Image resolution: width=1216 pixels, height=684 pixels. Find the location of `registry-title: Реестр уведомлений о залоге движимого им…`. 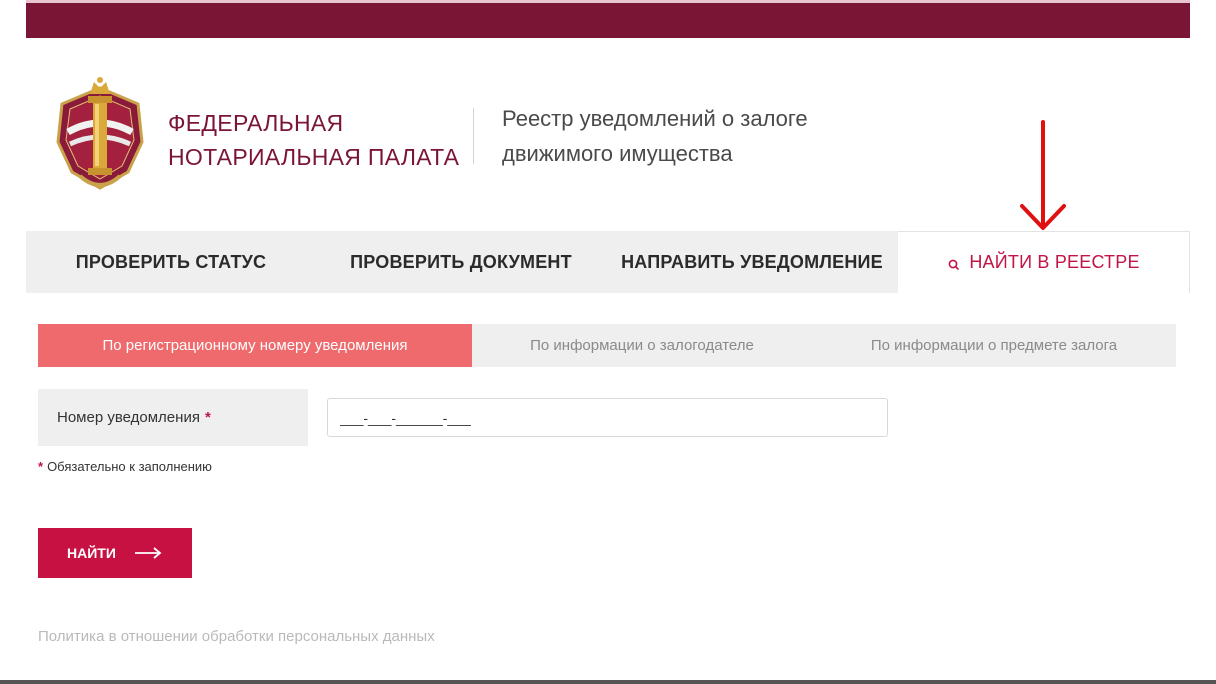

registry-title: Реестр уведомлений о залоге движимого им… is located at coordinates (682, 136).